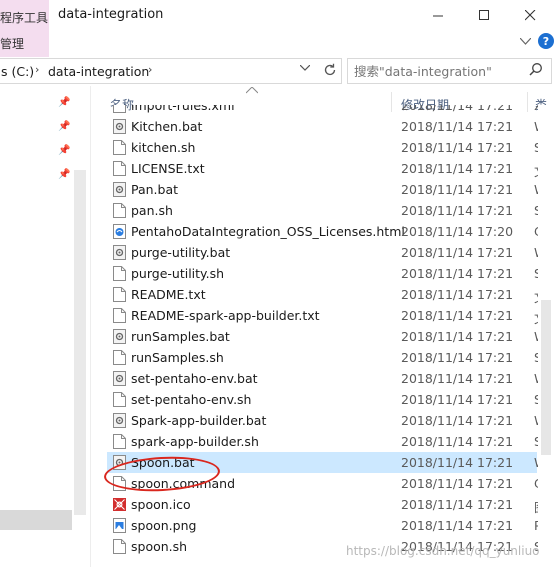  I want to click on file-name: README-spark-app-builder.txt, so click(225, 315).